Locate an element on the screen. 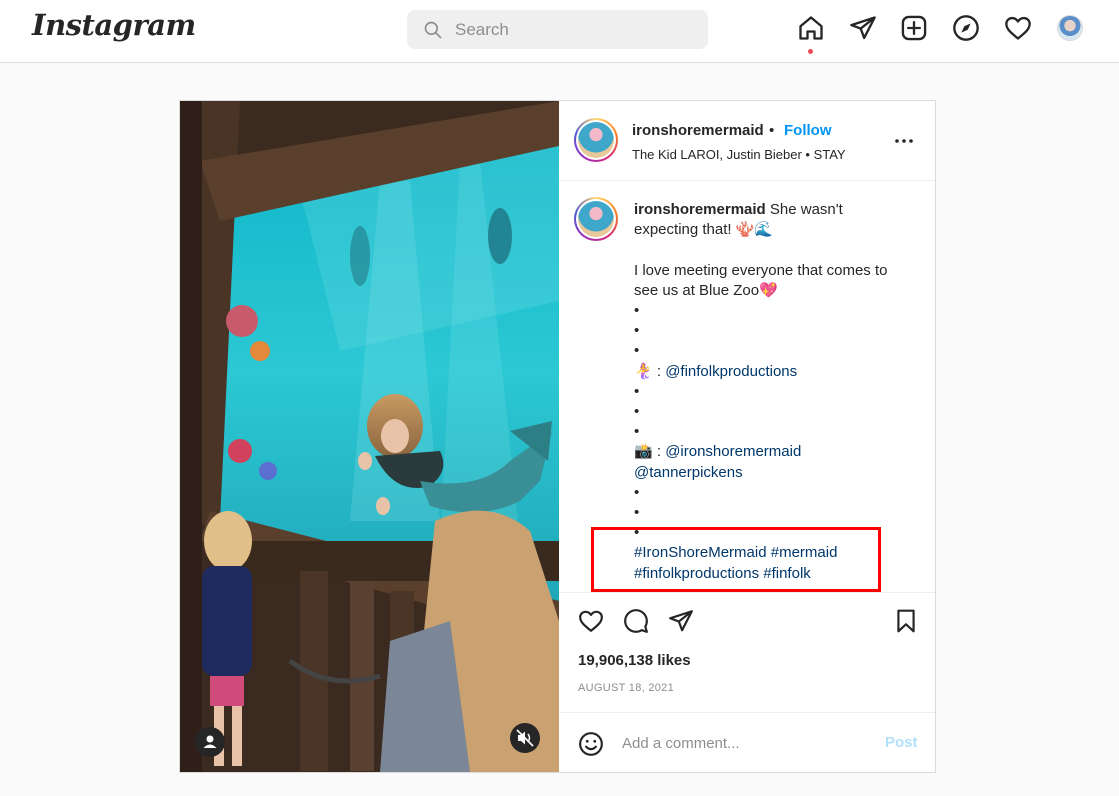 Image resolution: width=1119 pixels, height=796 pixels. mention-link: @tannerpickens is located at coordinates (688, 472).